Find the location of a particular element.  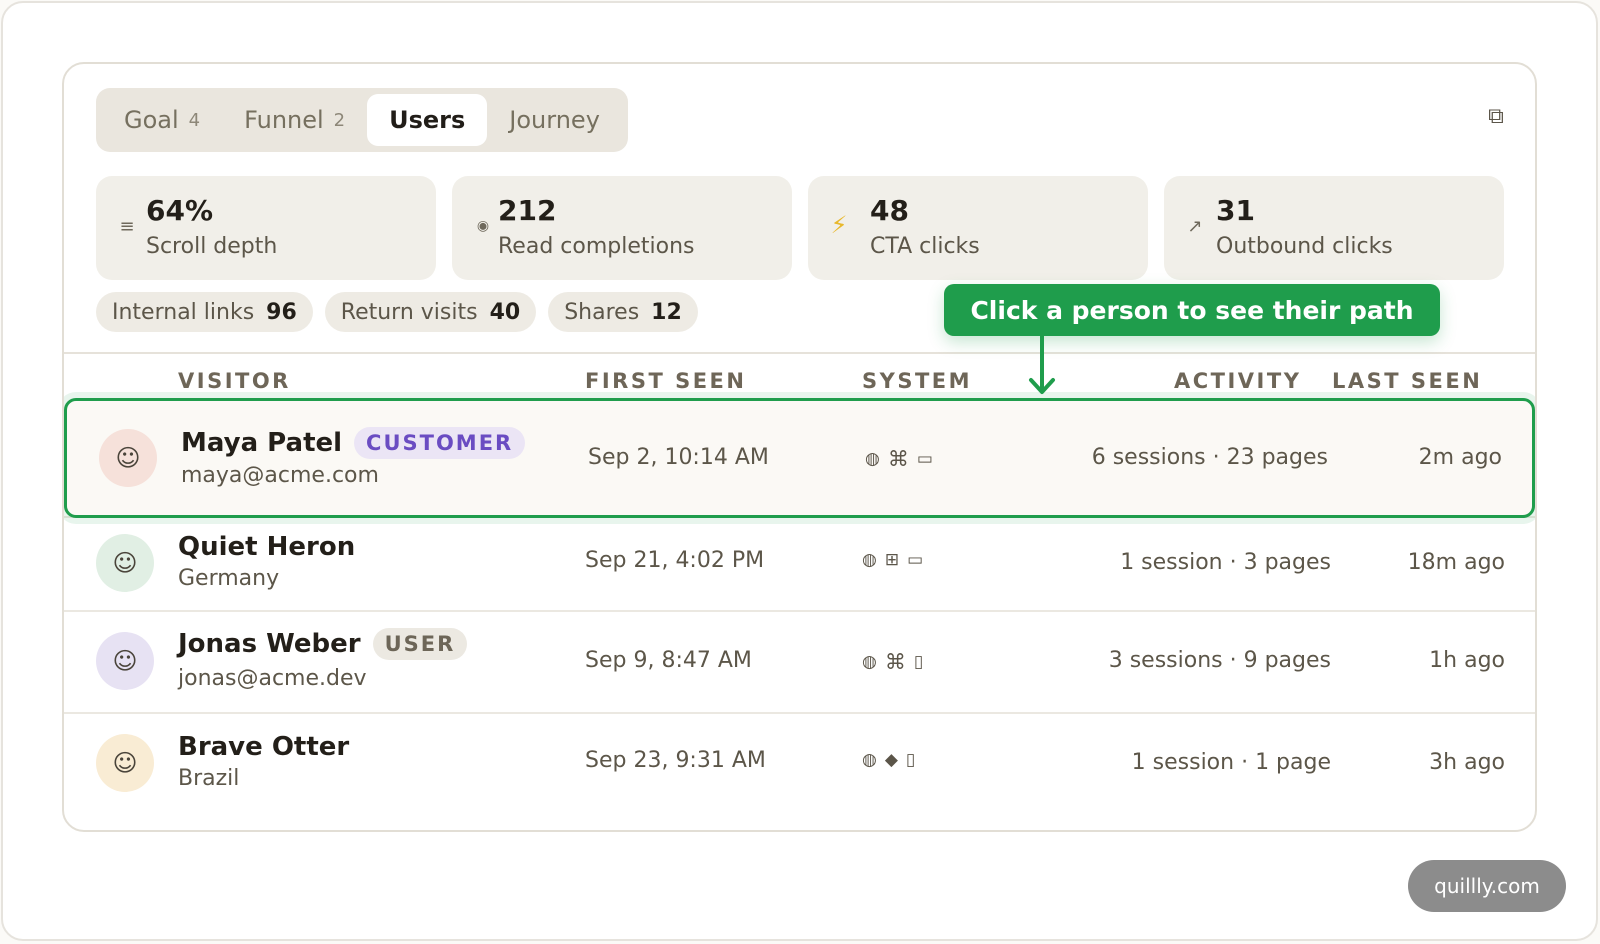

last-seen: 18m ago is located at coordinates (1456, 562).